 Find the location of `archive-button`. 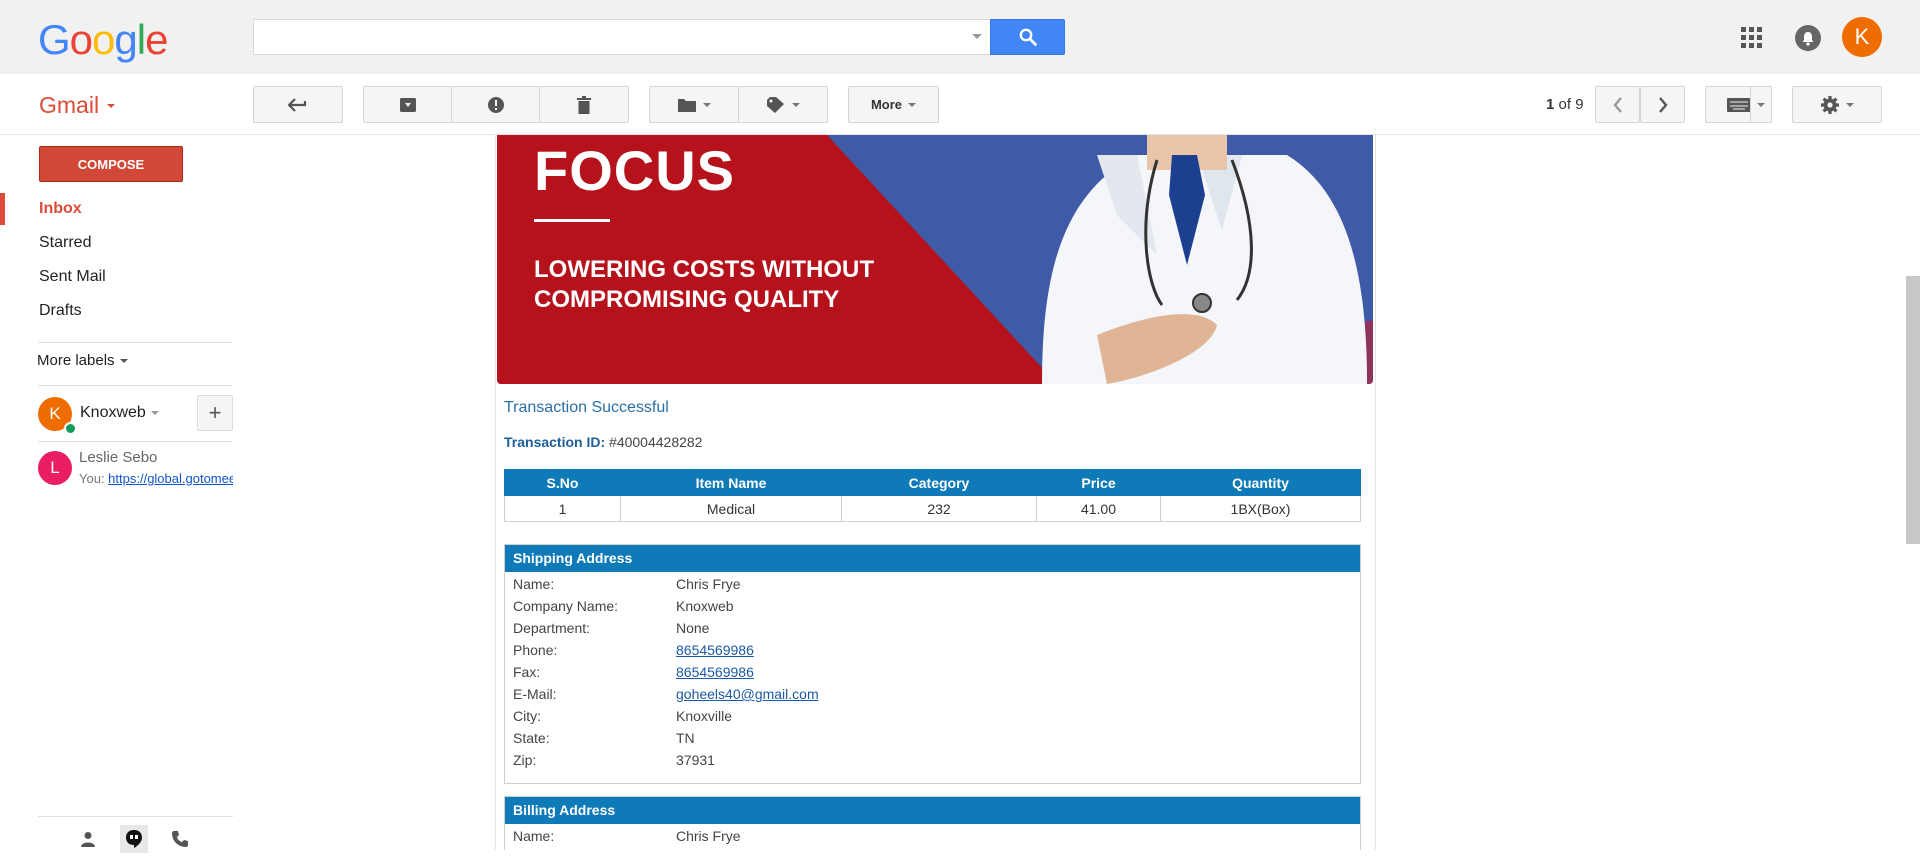

archive-button is located at coordinates (407, 104).